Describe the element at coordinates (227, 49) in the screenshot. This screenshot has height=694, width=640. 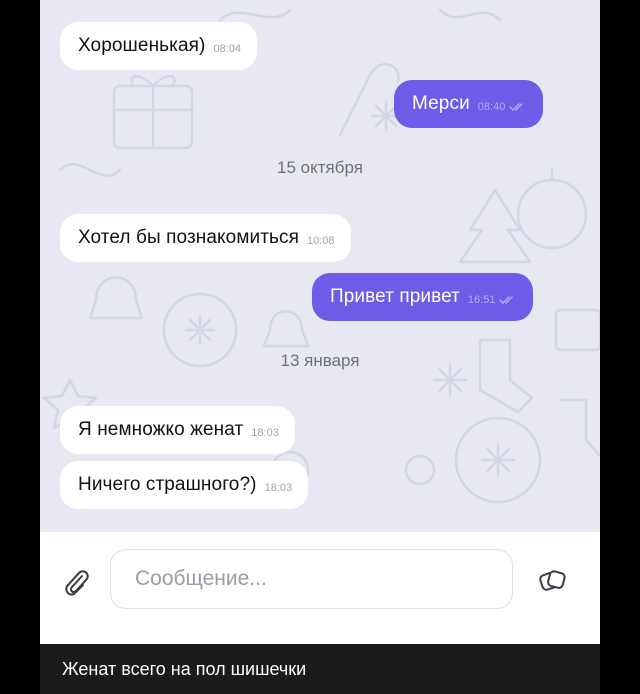
I see `message-time: 08:04` at that location.